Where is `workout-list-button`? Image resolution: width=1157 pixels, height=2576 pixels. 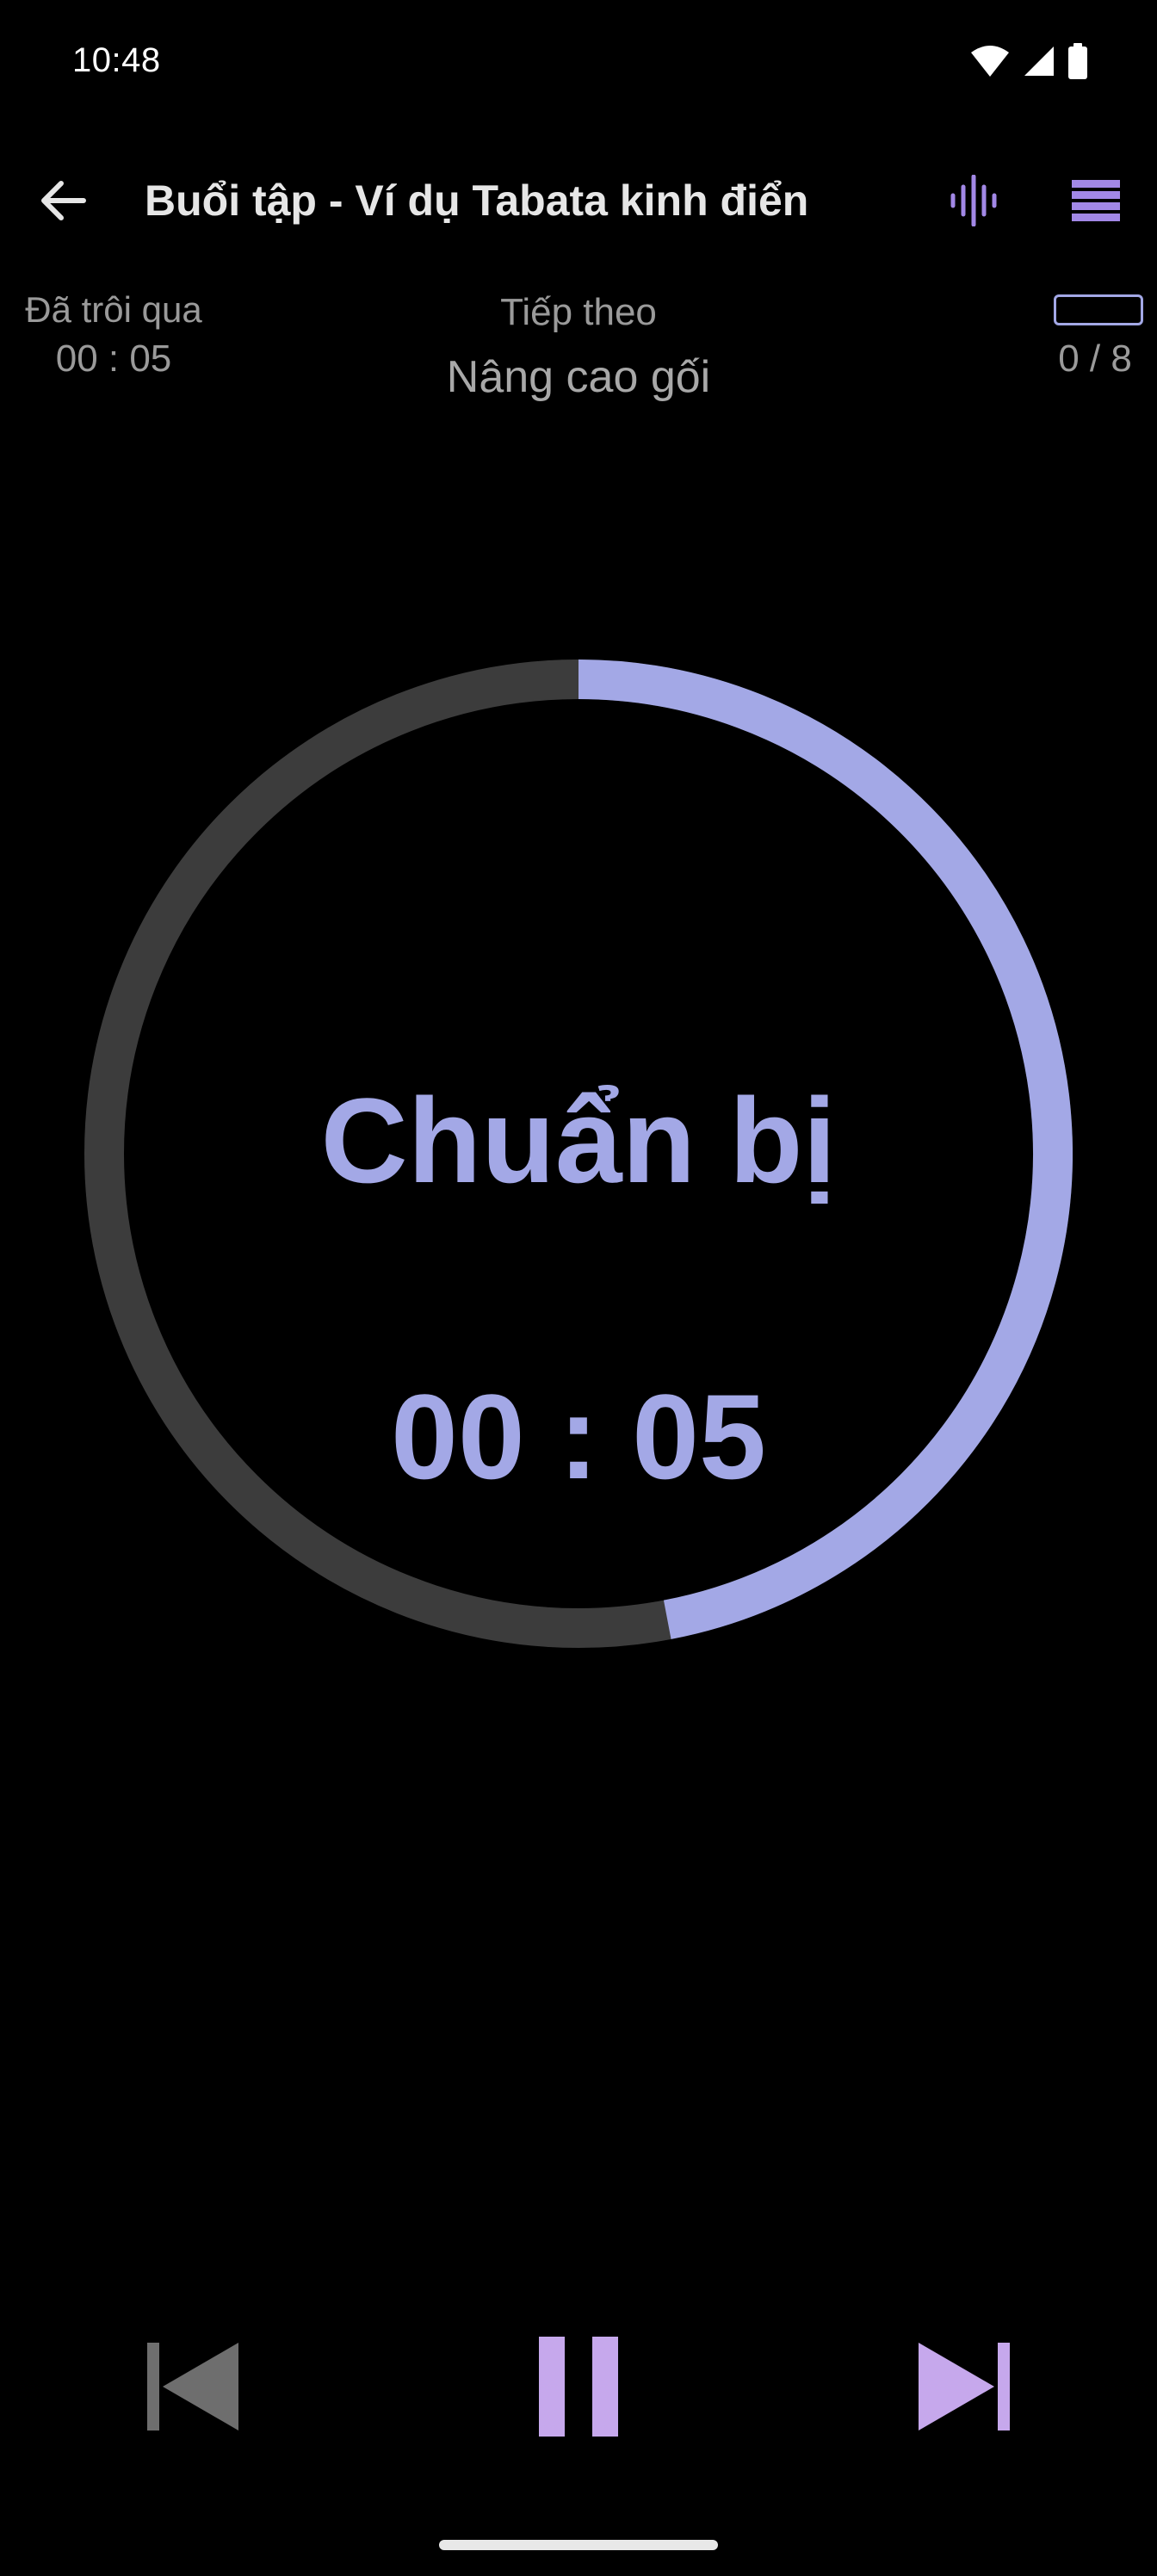
workout-list-button is located at coordinates (1096, 202).